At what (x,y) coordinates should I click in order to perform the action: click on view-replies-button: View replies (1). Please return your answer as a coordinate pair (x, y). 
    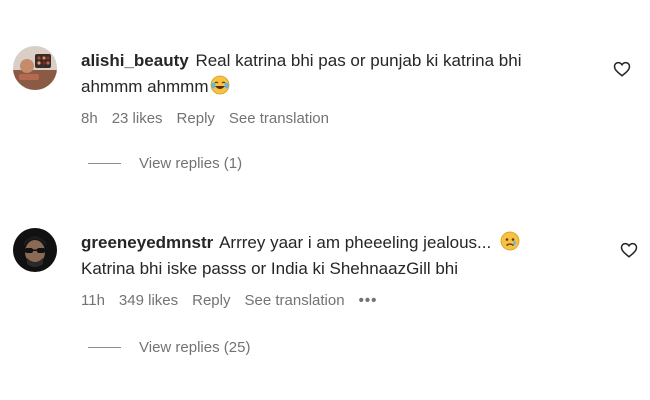
    Looking at the image, I should click on (165, 163).